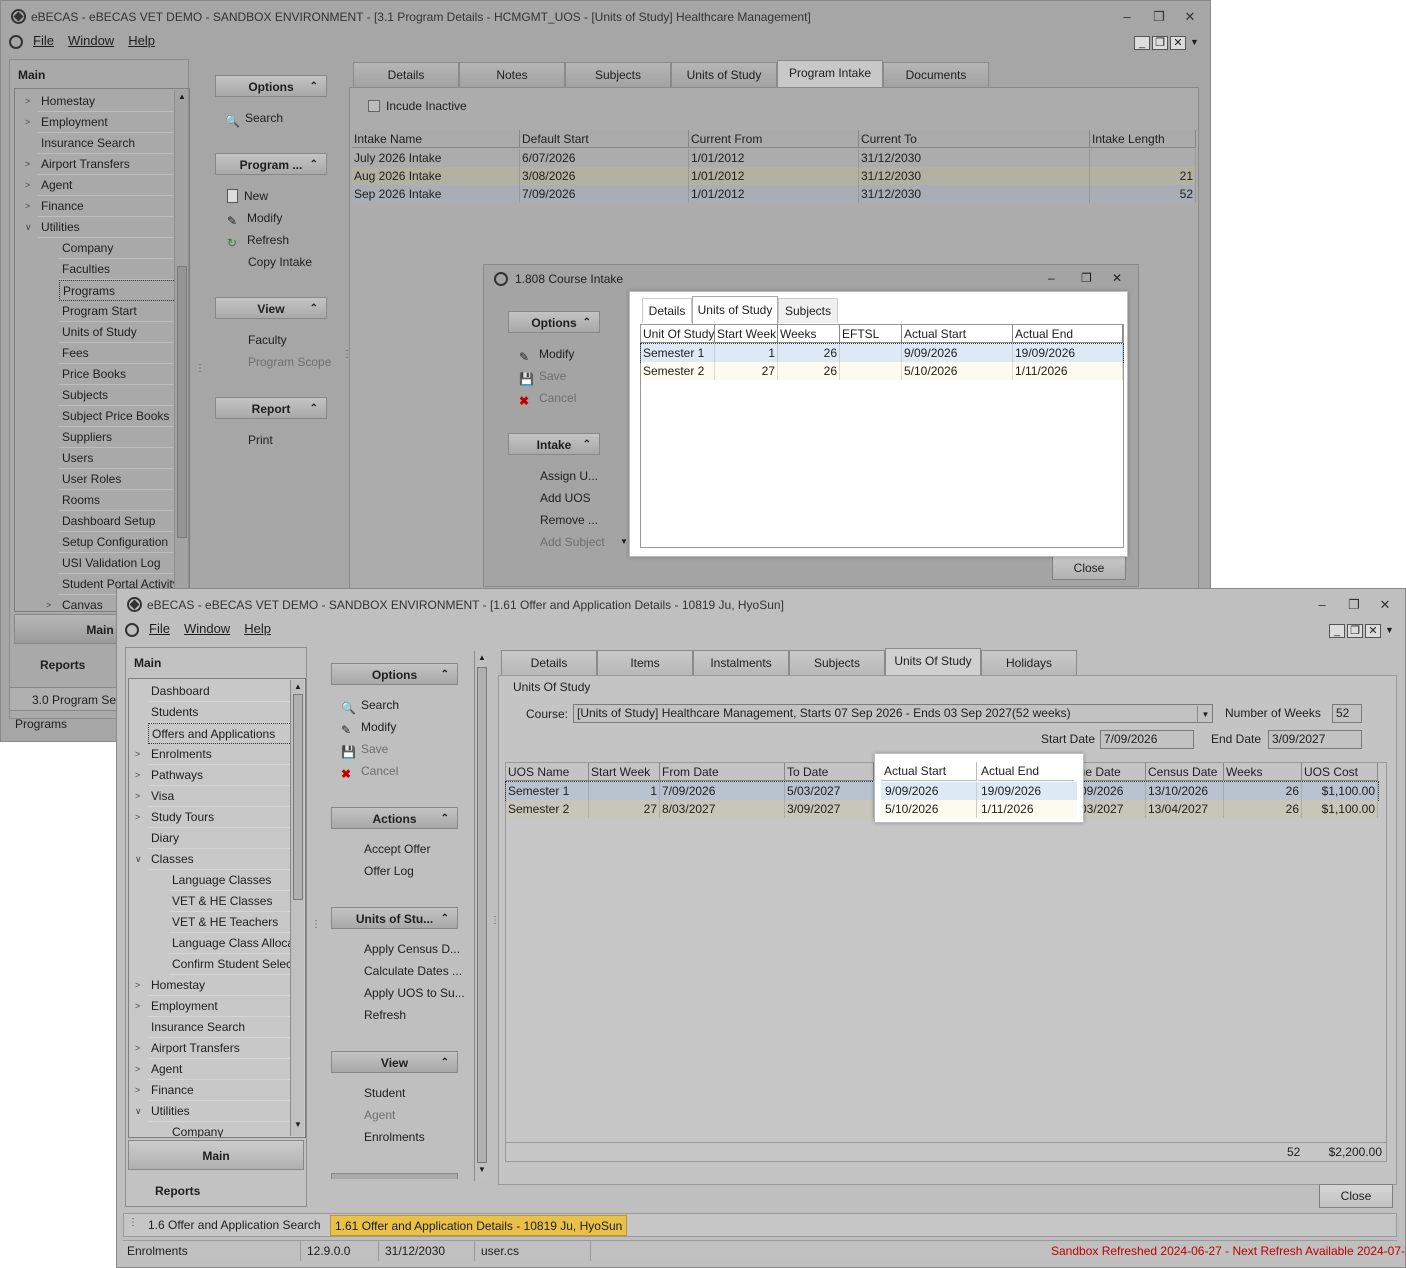  Describe the element at coordinates (604, 139) in the screenshot. I see `column-header: Default Start` at that location.